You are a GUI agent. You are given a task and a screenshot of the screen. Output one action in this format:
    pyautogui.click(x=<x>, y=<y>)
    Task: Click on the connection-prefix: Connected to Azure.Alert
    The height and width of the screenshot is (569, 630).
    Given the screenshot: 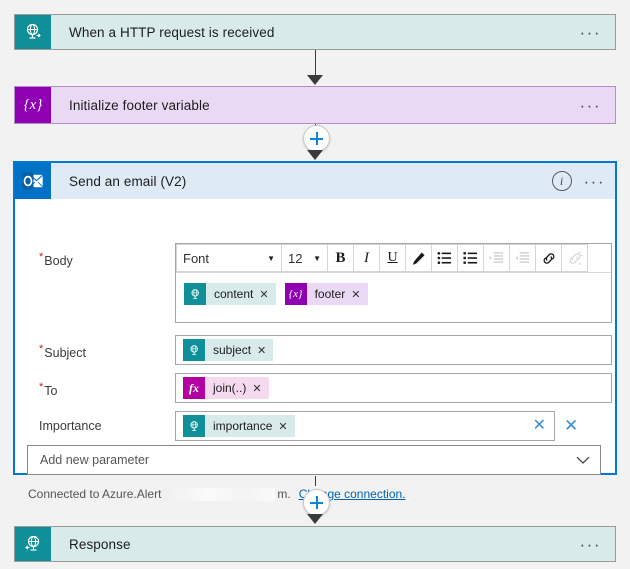 What is the action you would take?
    pyautogui.click(x=95, y=494)
    